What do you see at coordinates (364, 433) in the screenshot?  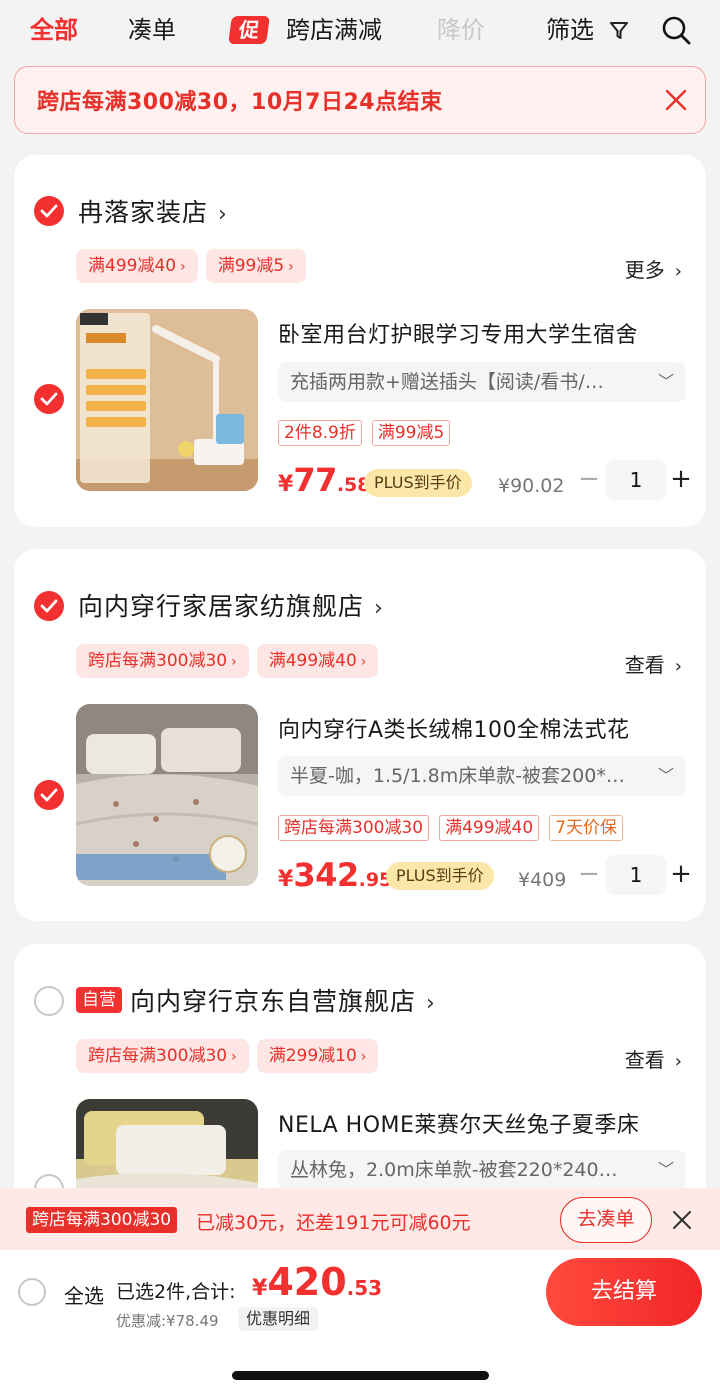 I see `promo-tags: 2件8.9折 满99减5` at bounding box center [364, 433].